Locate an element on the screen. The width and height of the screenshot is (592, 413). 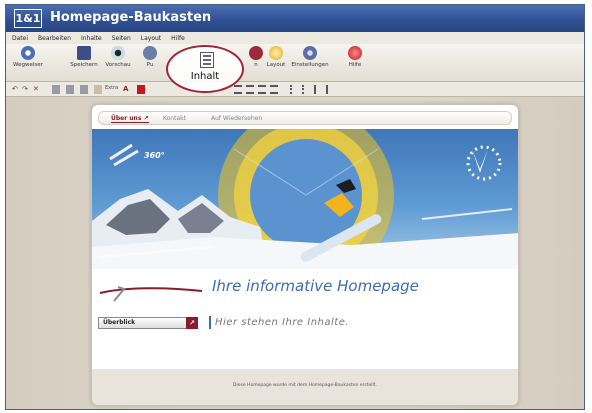
indent-icon is located at coordinates (330, 89).